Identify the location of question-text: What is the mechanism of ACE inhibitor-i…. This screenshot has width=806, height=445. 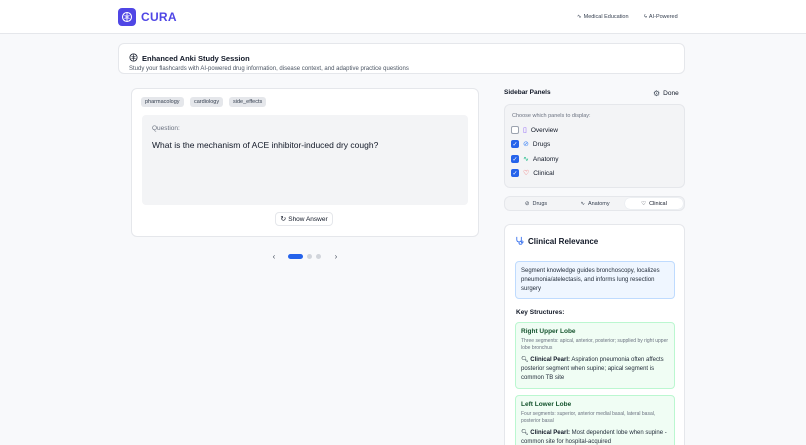
(265, 145).